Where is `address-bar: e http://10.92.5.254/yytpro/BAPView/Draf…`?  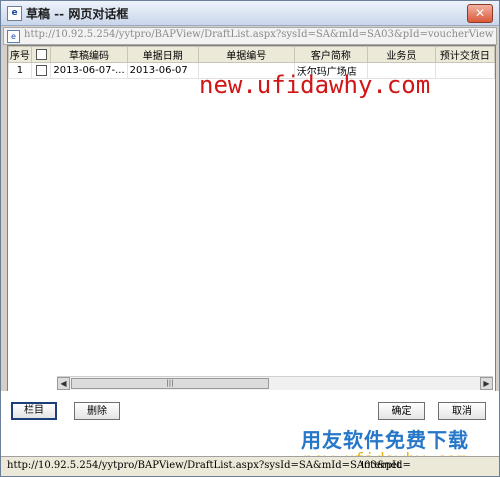
address-bar: e http://10.92.5.254/yytpro/BAPView/Draf… is located at coordinates (250, 36).